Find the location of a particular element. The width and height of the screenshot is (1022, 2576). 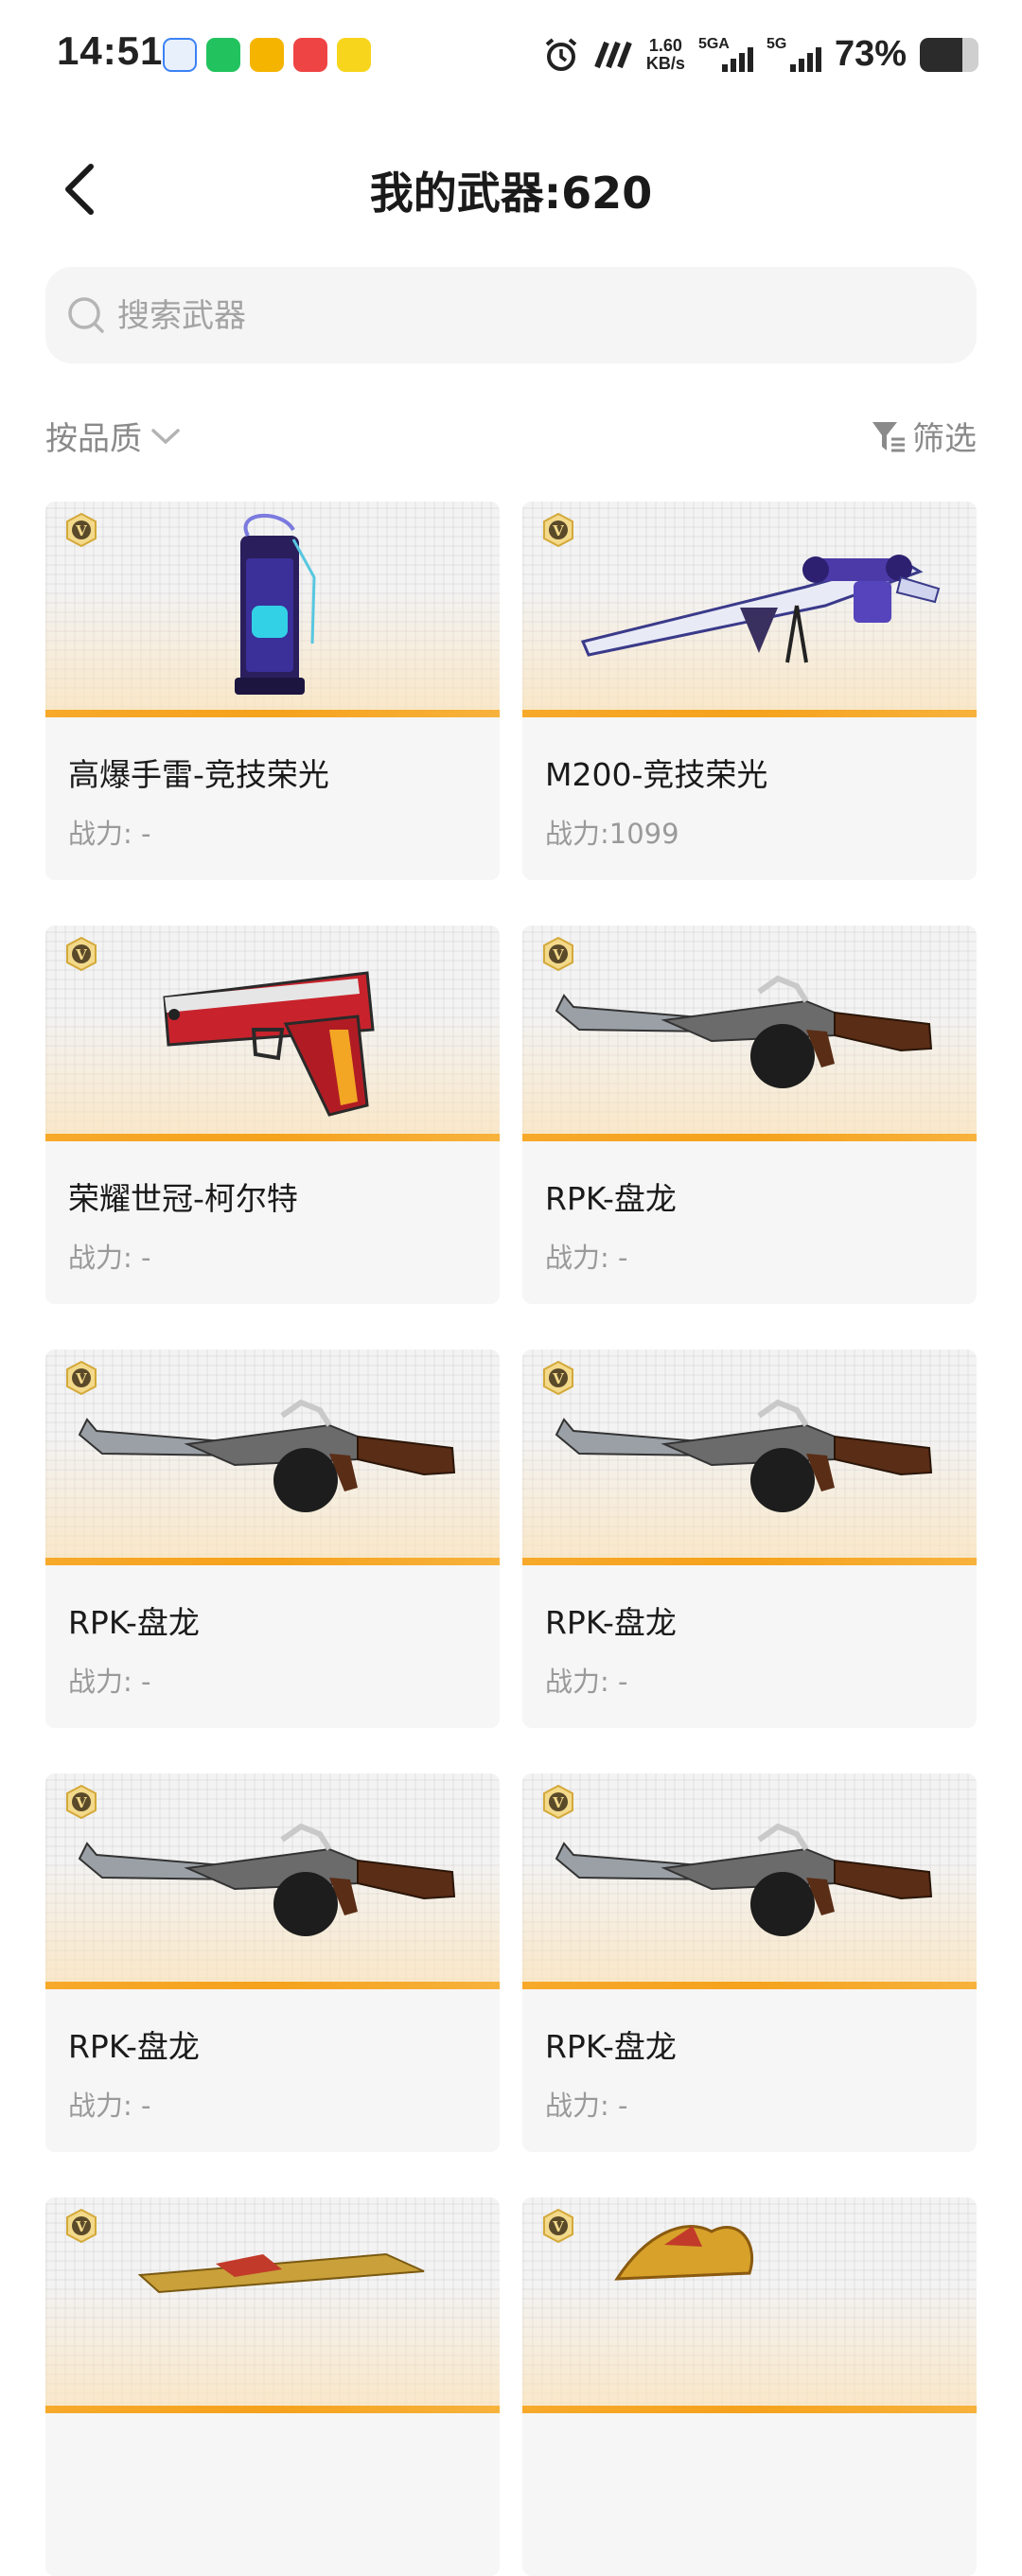

status-bar: 14:51 1.60 KB/s 5GA 5G 73% is located at coordinates (511, 57).